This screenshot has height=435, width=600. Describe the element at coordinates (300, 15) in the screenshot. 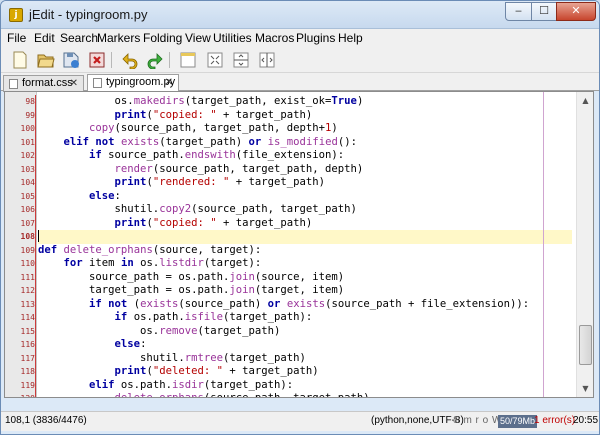

I see `title-bar: j jEdit - typingroom.py ‒ ☐ ✕` at that location.